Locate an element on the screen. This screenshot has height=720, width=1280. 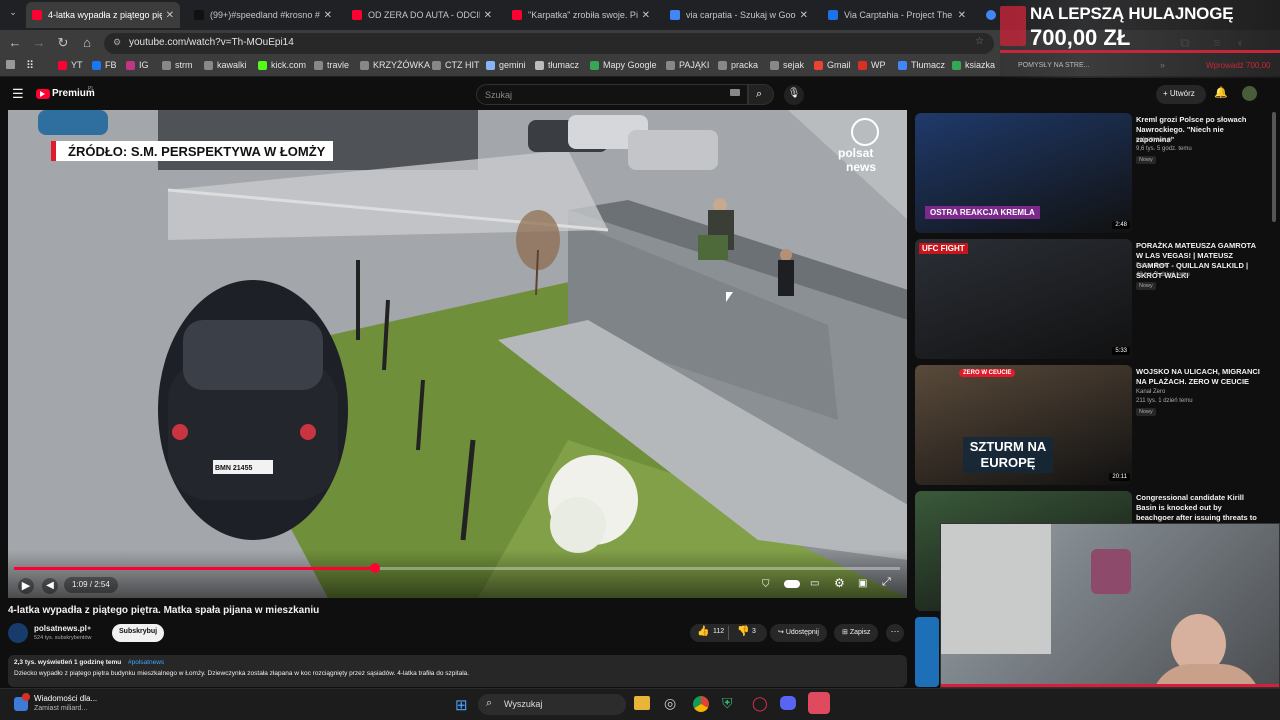
browser-tab: OD ZERA DO AUTA - ODCINEK ✕ is located at coordinates (422, 15).